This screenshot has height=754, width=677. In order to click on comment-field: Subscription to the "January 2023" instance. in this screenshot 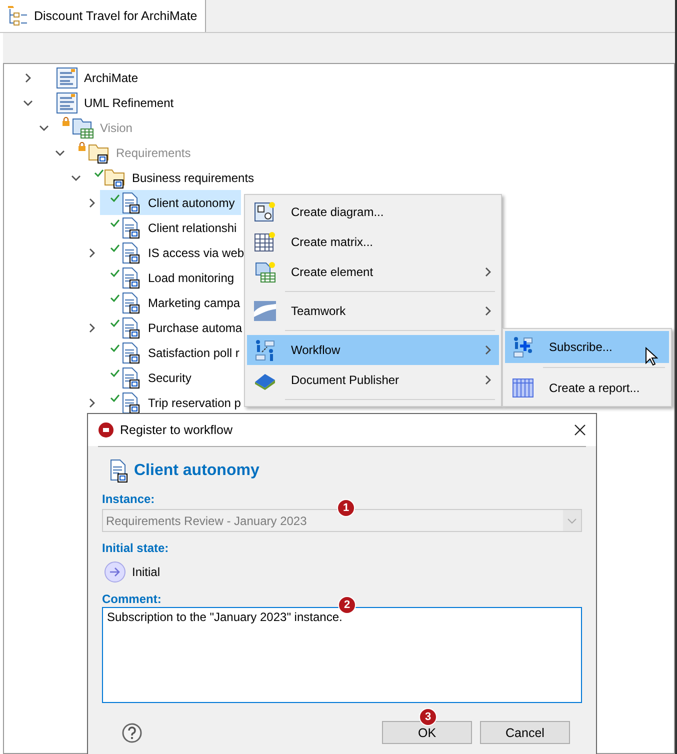, I will do `click(342, 655)`.